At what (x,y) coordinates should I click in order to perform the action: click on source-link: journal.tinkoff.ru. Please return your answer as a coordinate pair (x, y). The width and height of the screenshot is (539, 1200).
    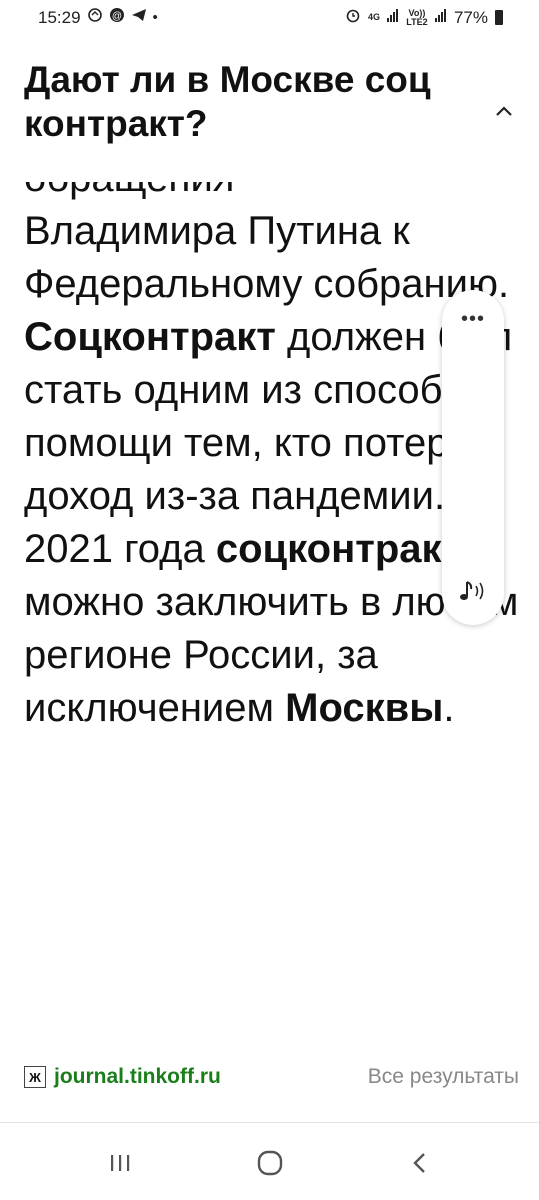
    Looking at the image, I should click on (137, 1077).